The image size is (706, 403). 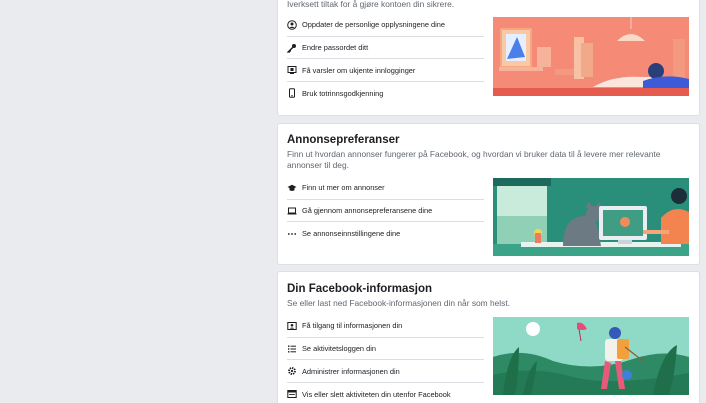 I want to click on gear-icon, so click(x=292, y=371).